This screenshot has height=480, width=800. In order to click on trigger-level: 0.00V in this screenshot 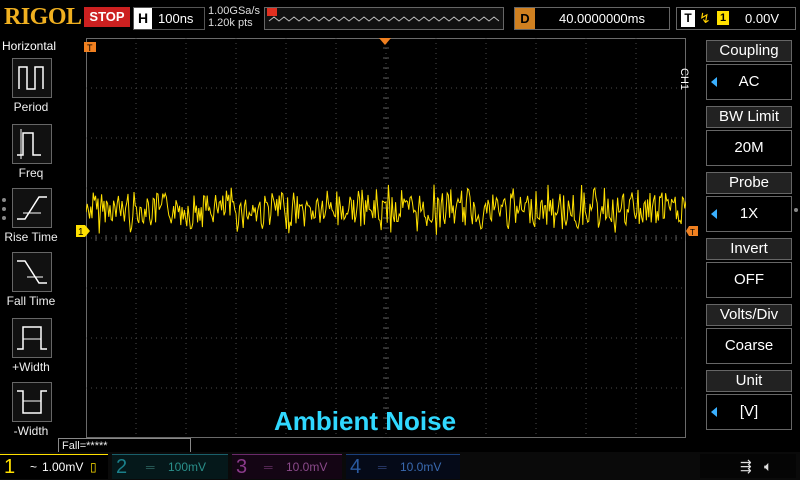, I will do `click(762, 18)`.